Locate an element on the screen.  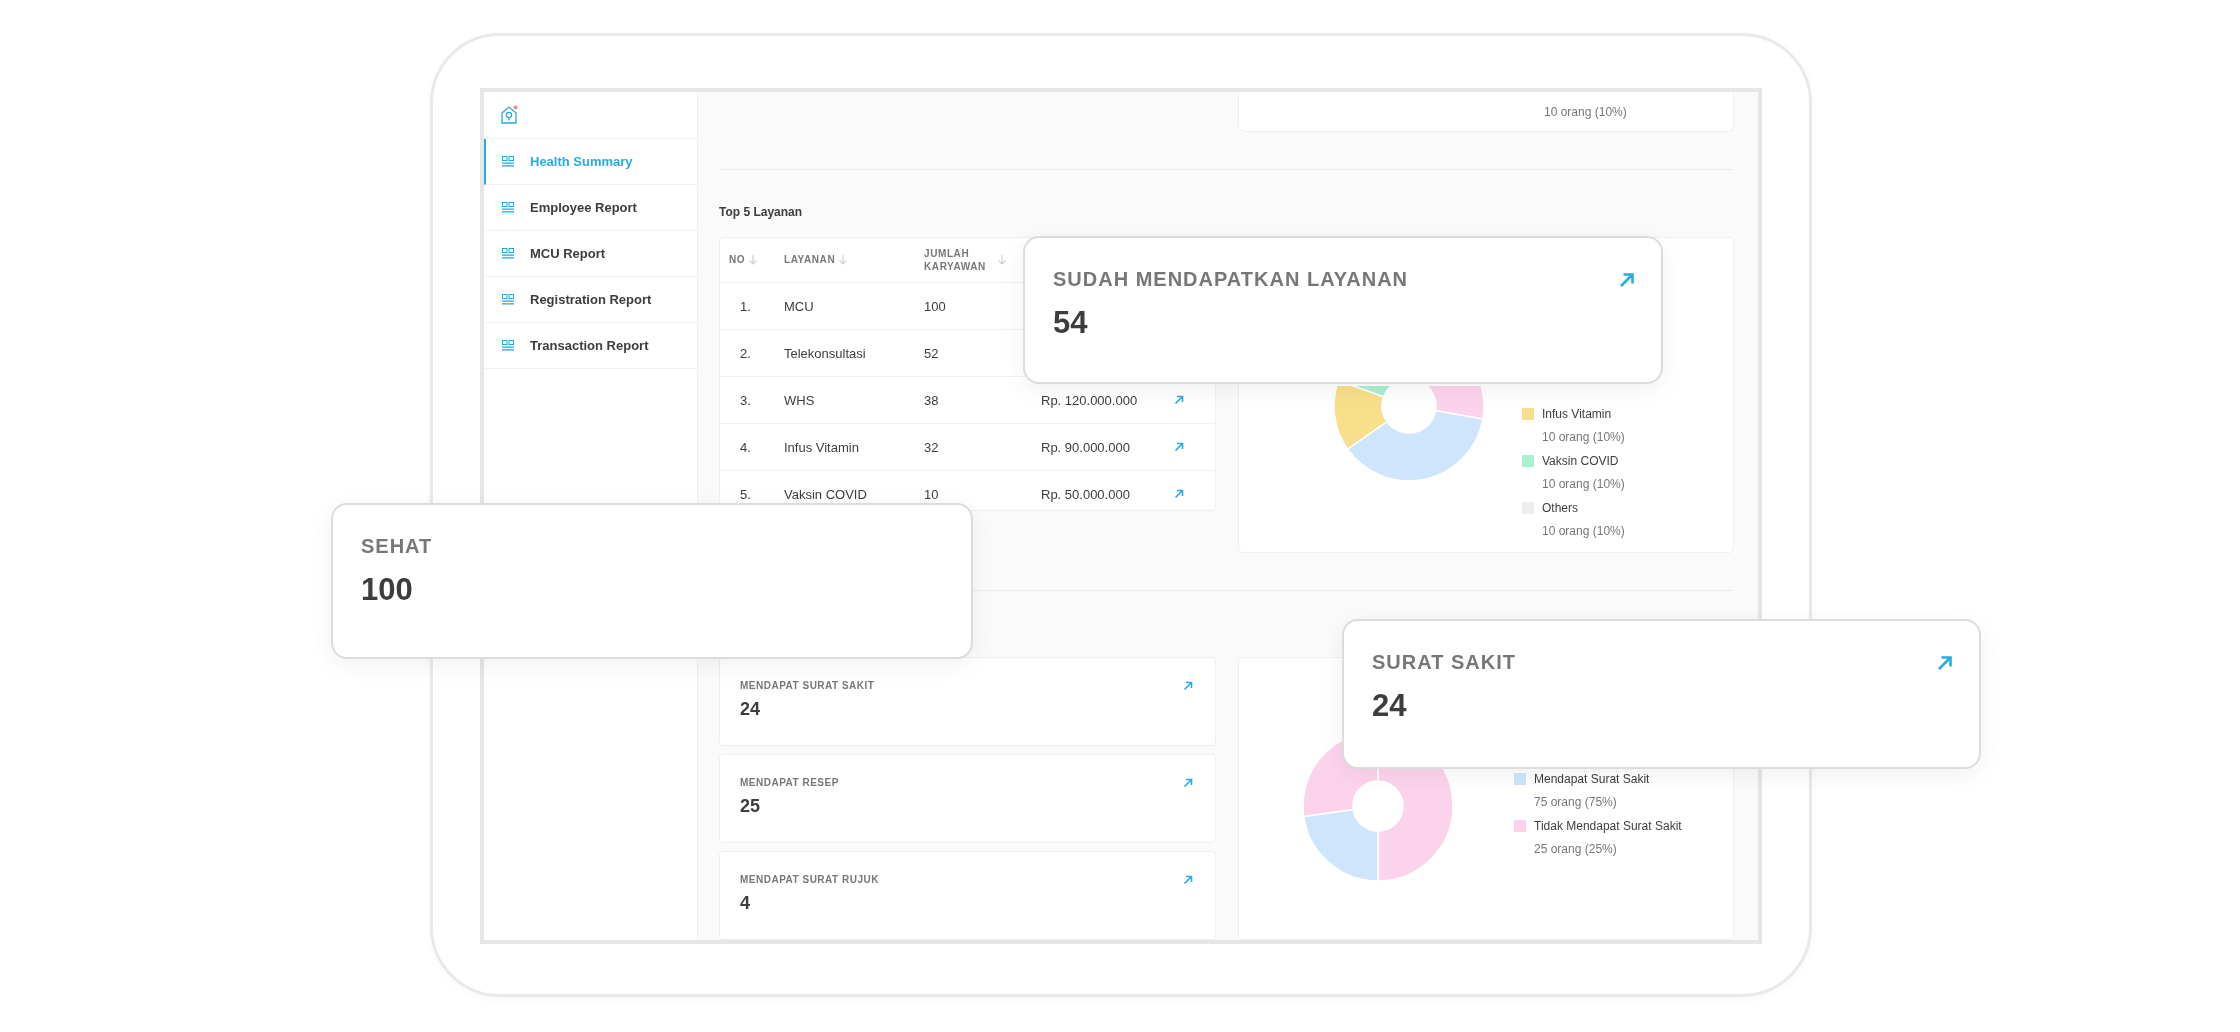
table-cell: WHS is located at coordinates (799, 400).